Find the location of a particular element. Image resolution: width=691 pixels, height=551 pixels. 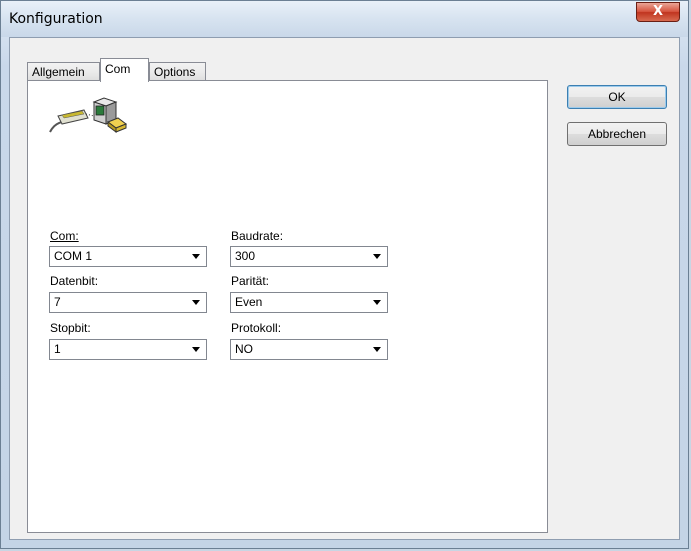

tab-allgemein: Allgemein is located at coordinates (63, 71).